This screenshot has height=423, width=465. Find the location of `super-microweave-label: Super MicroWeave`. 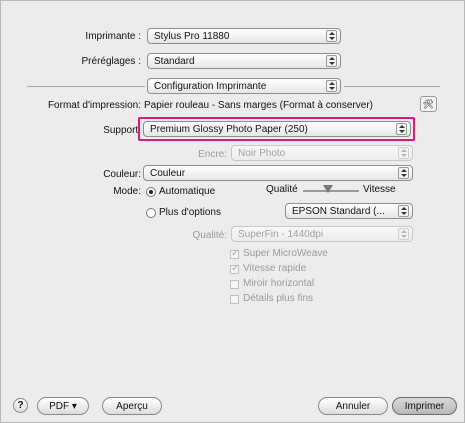

super-microweave-label: Super MicroWeave is located at coordinates (285, 253).